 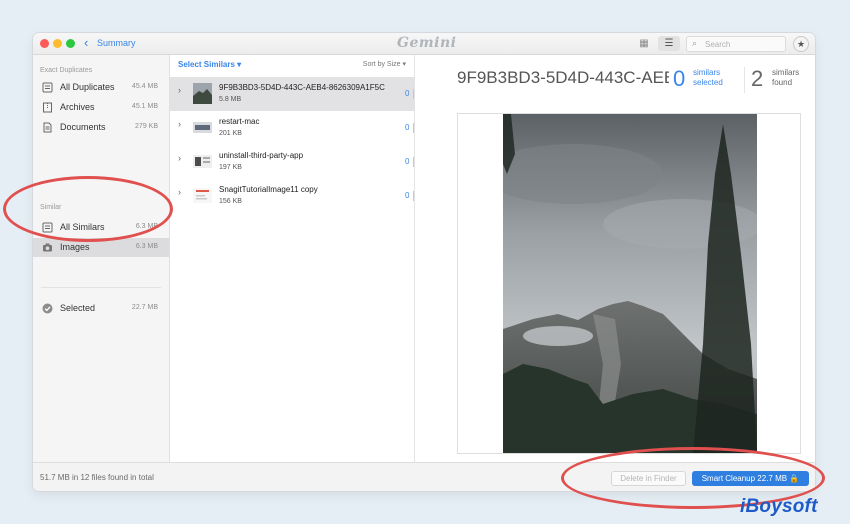 I want to click on smart-cleanup-button: Smart Cleanup 22.7 MB 🔒, so click(x=750, y=478).